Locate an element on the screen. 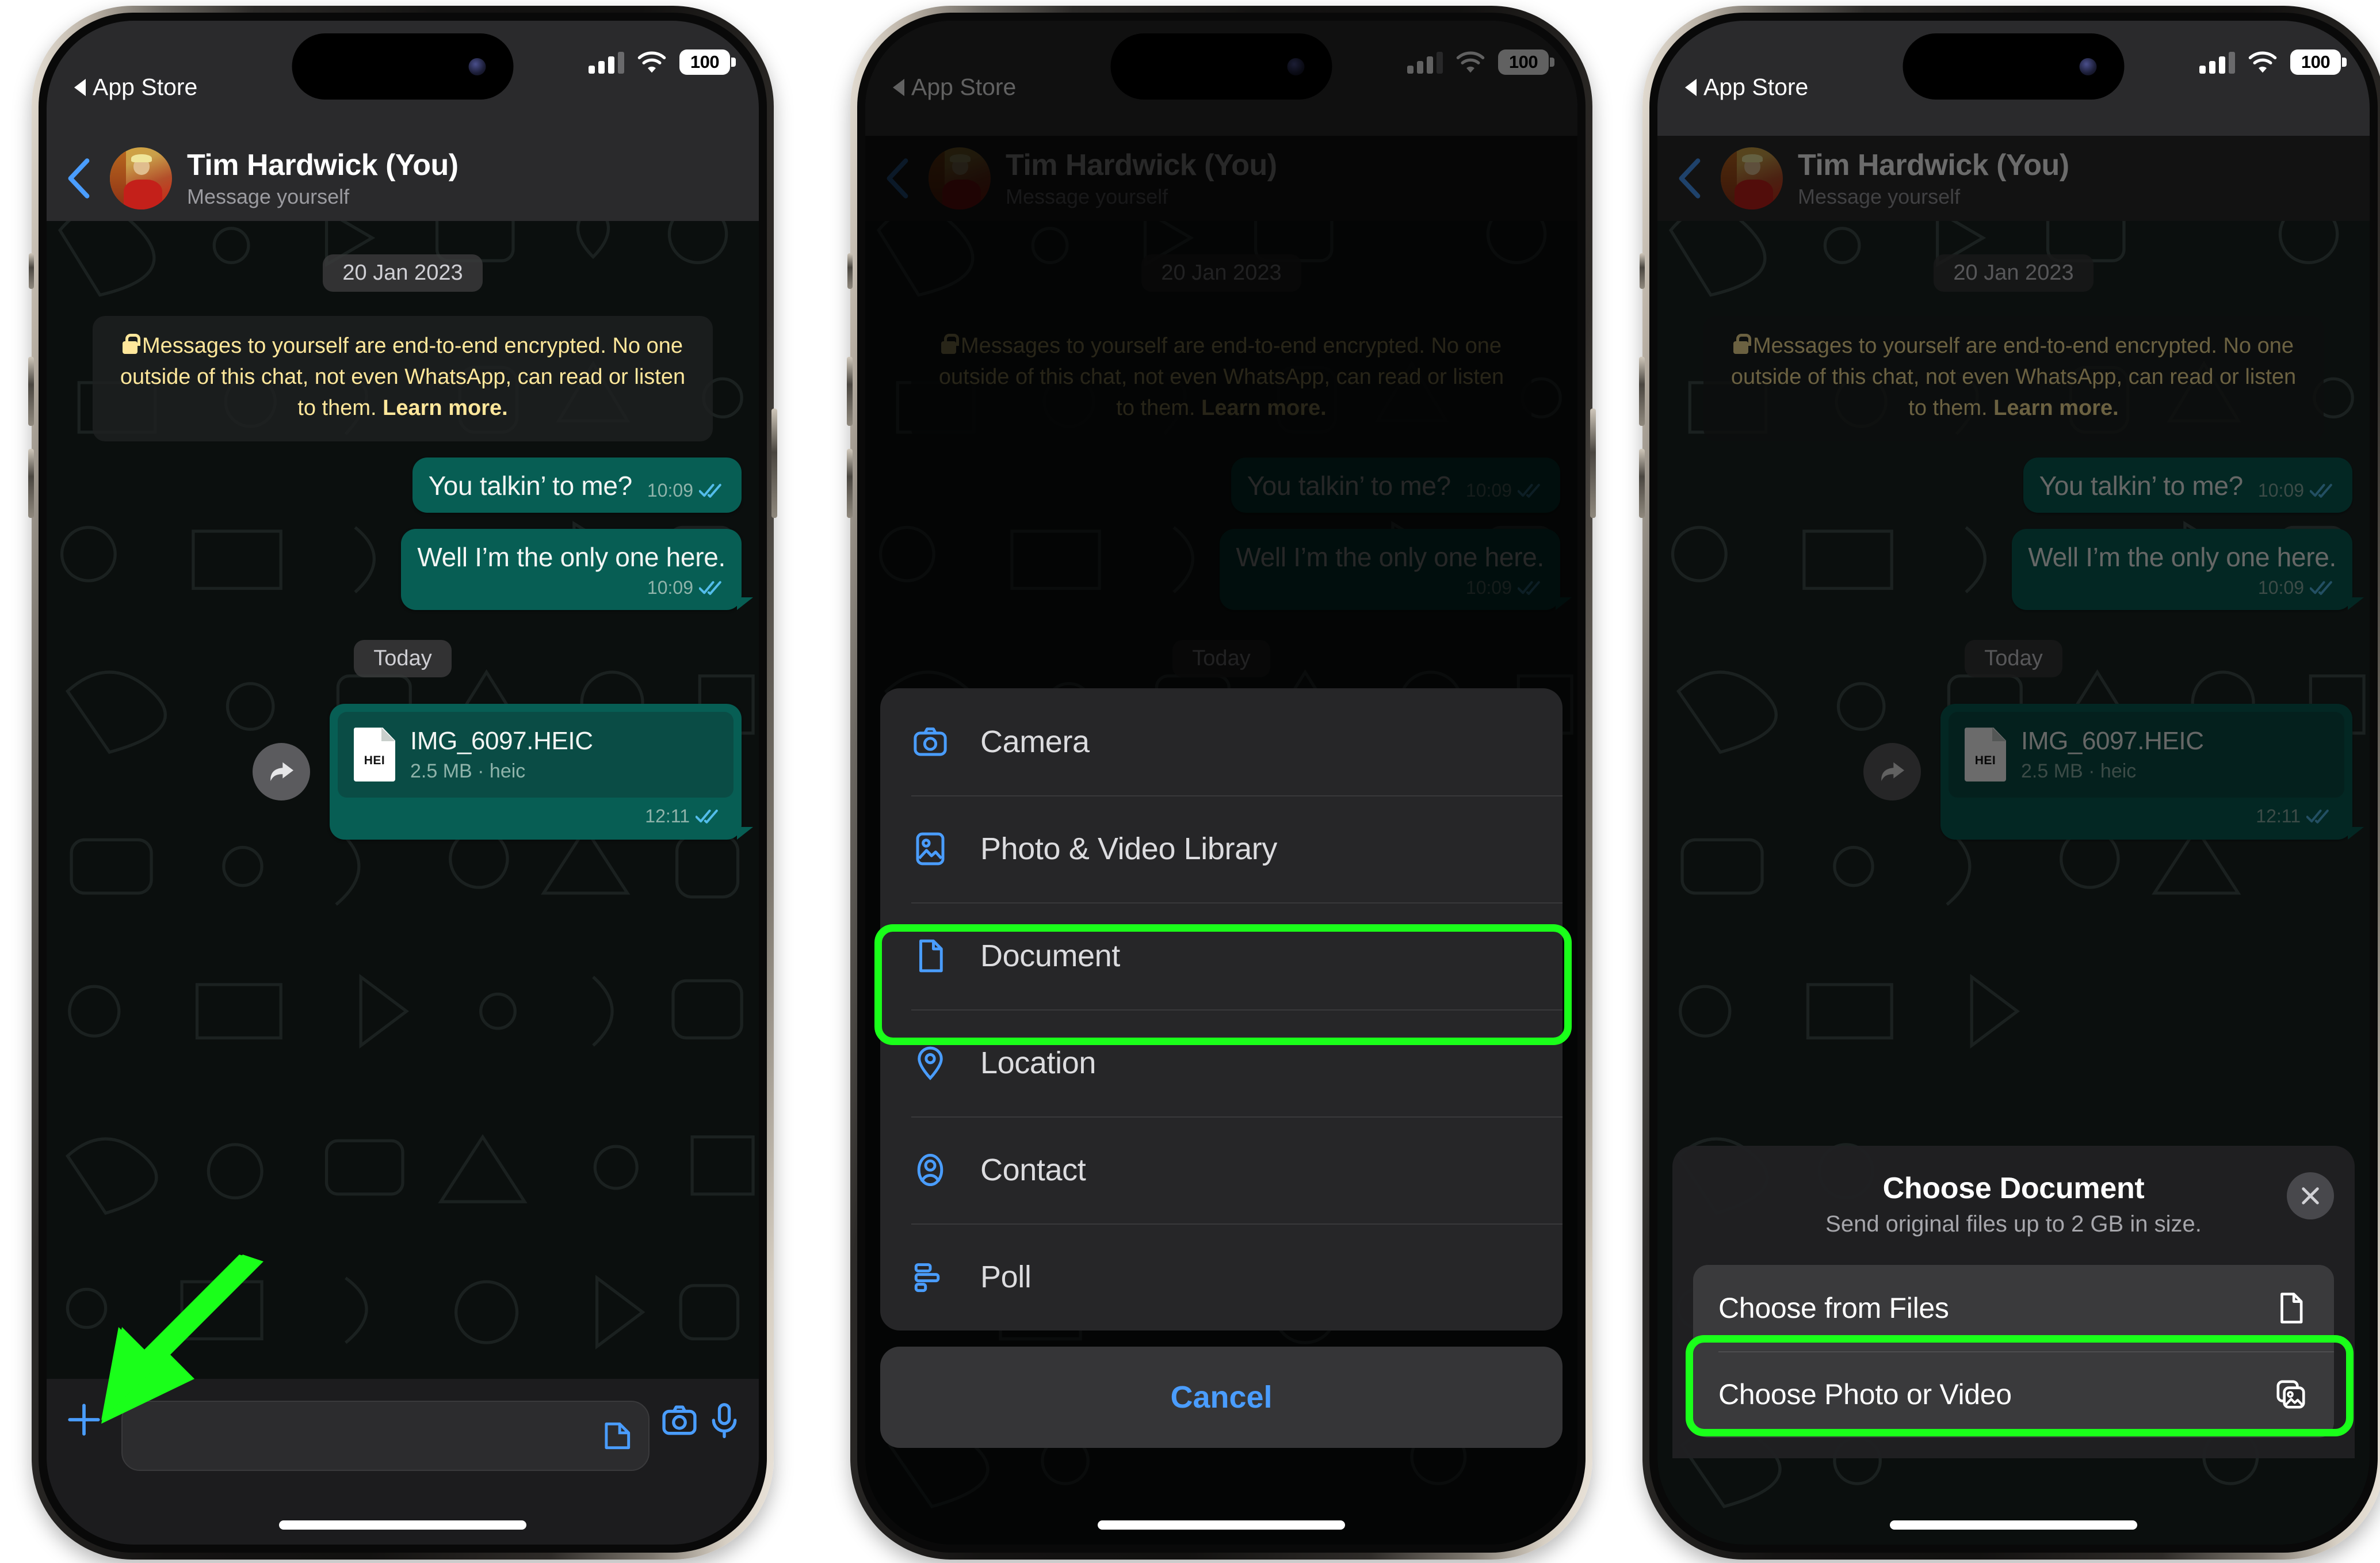 This screenshot has height=1563, width=2380. message-row: Well I’m the only one here. 10:09 is located at coordinates (403, 569).